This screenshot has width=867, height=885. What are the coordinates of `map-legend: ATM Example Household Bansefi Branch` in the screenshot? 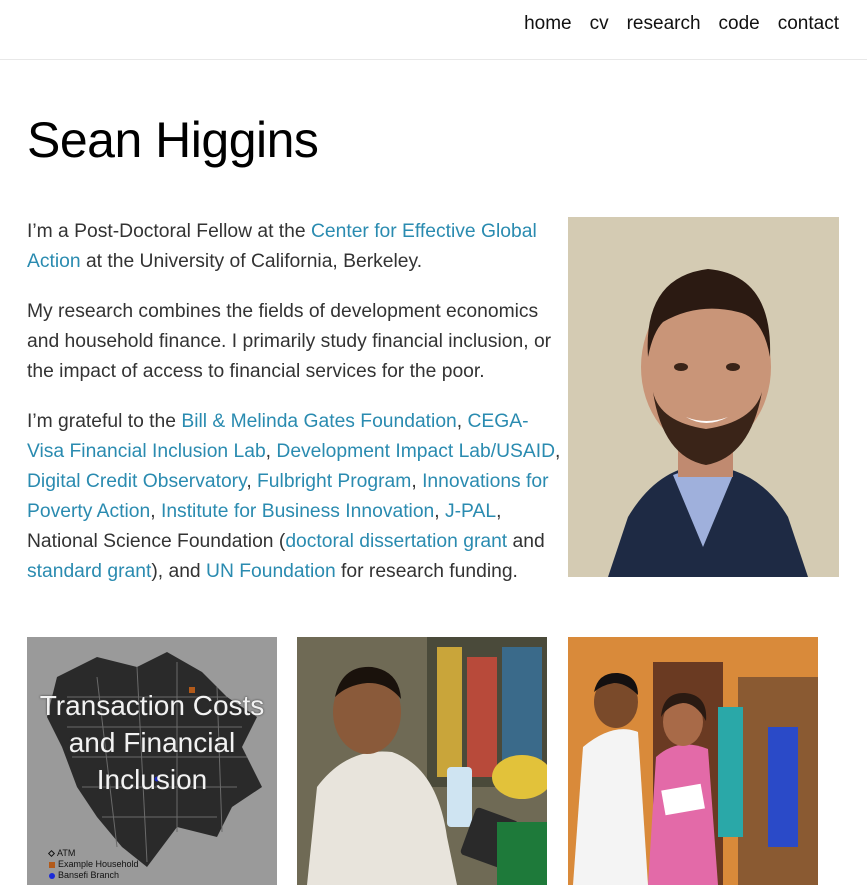 It's located at (93, 864).